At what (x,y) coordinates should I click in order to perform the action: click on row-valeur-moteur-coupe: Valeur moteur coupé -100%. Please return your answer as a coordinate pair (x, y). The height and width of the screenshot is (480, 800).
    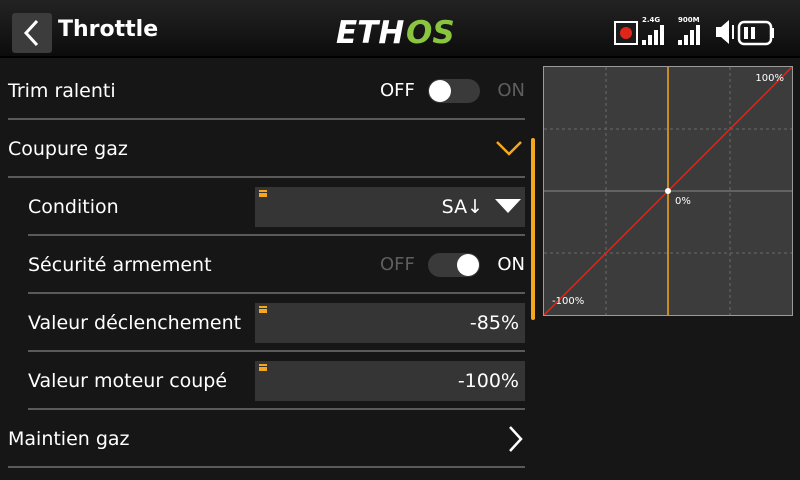
    Looking at the image, I should click on (262, 381).